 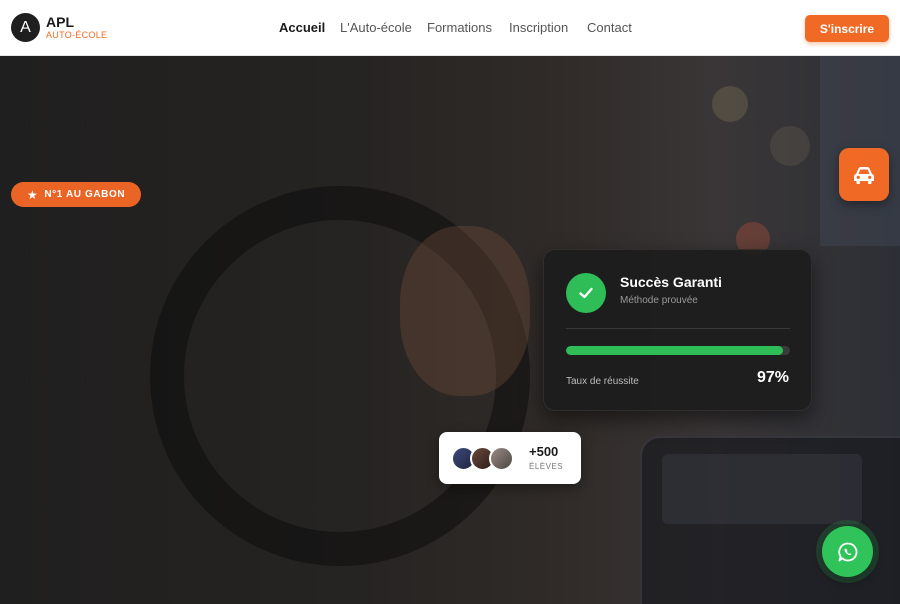 What do you see at coordinates (602, 381) in the screenshot?
I see `success-rate-label: Taux de réussite` at bounding box center [602, 381].